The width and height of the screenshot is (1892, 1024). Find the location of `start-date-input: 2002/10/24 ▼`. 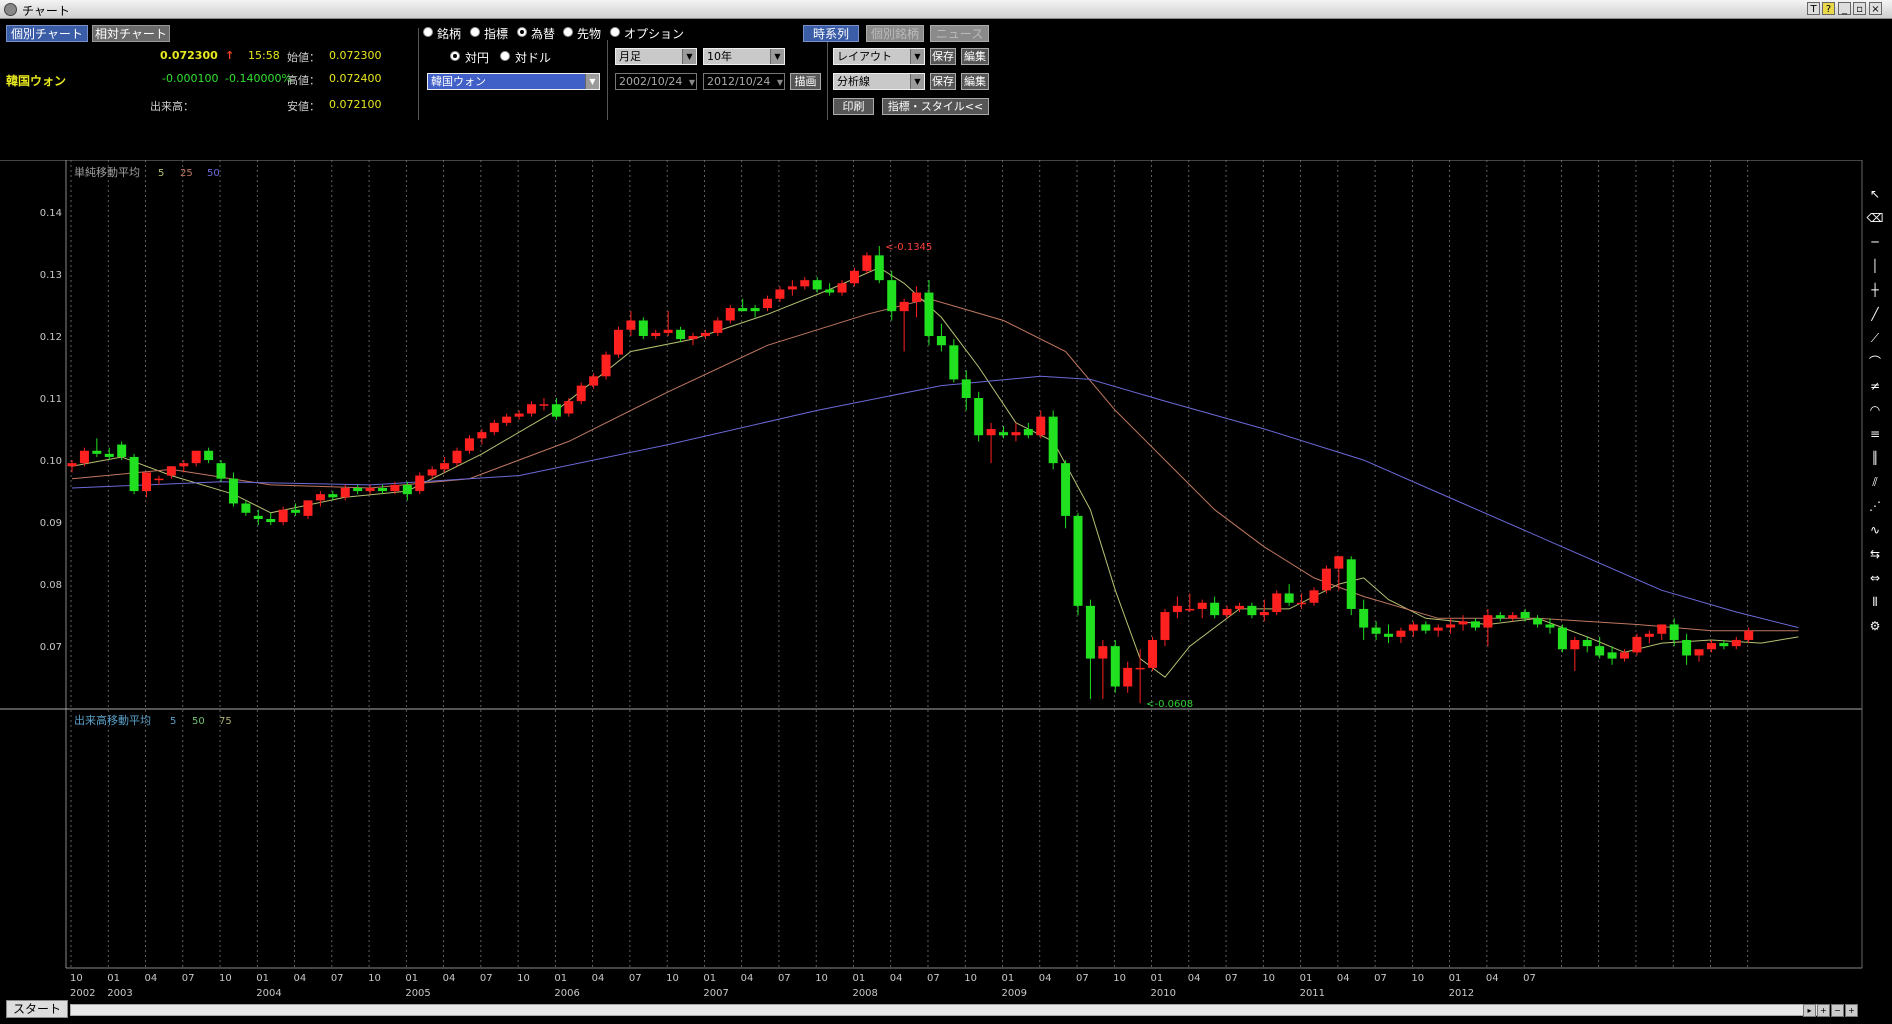

start-date-input: 2002/10/24 ▼ is located at coordinates (656, 81).